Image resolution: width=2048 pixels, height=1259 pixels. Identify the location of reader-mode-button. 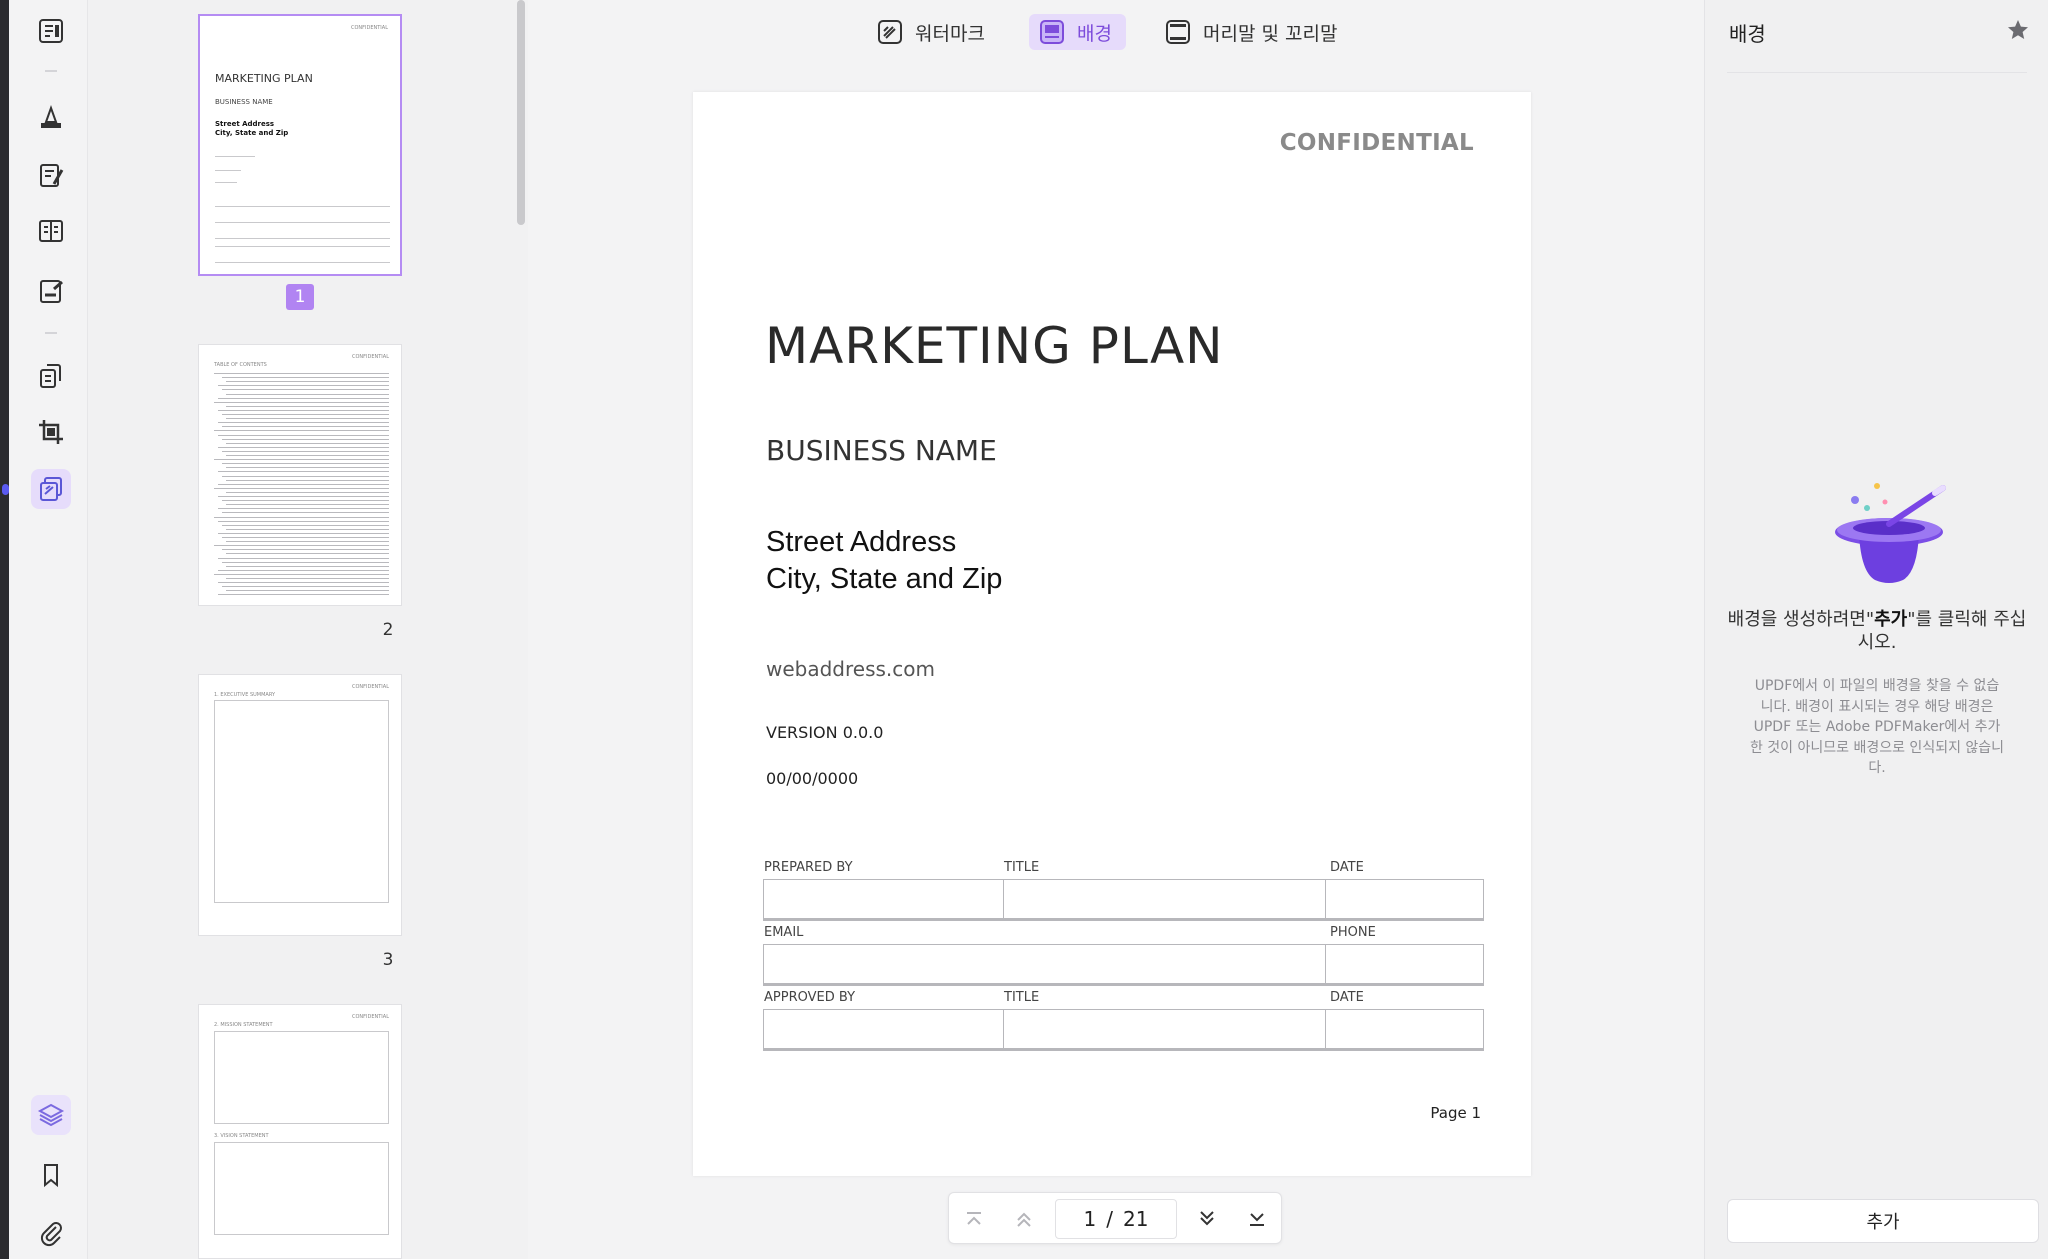
(51, 31).